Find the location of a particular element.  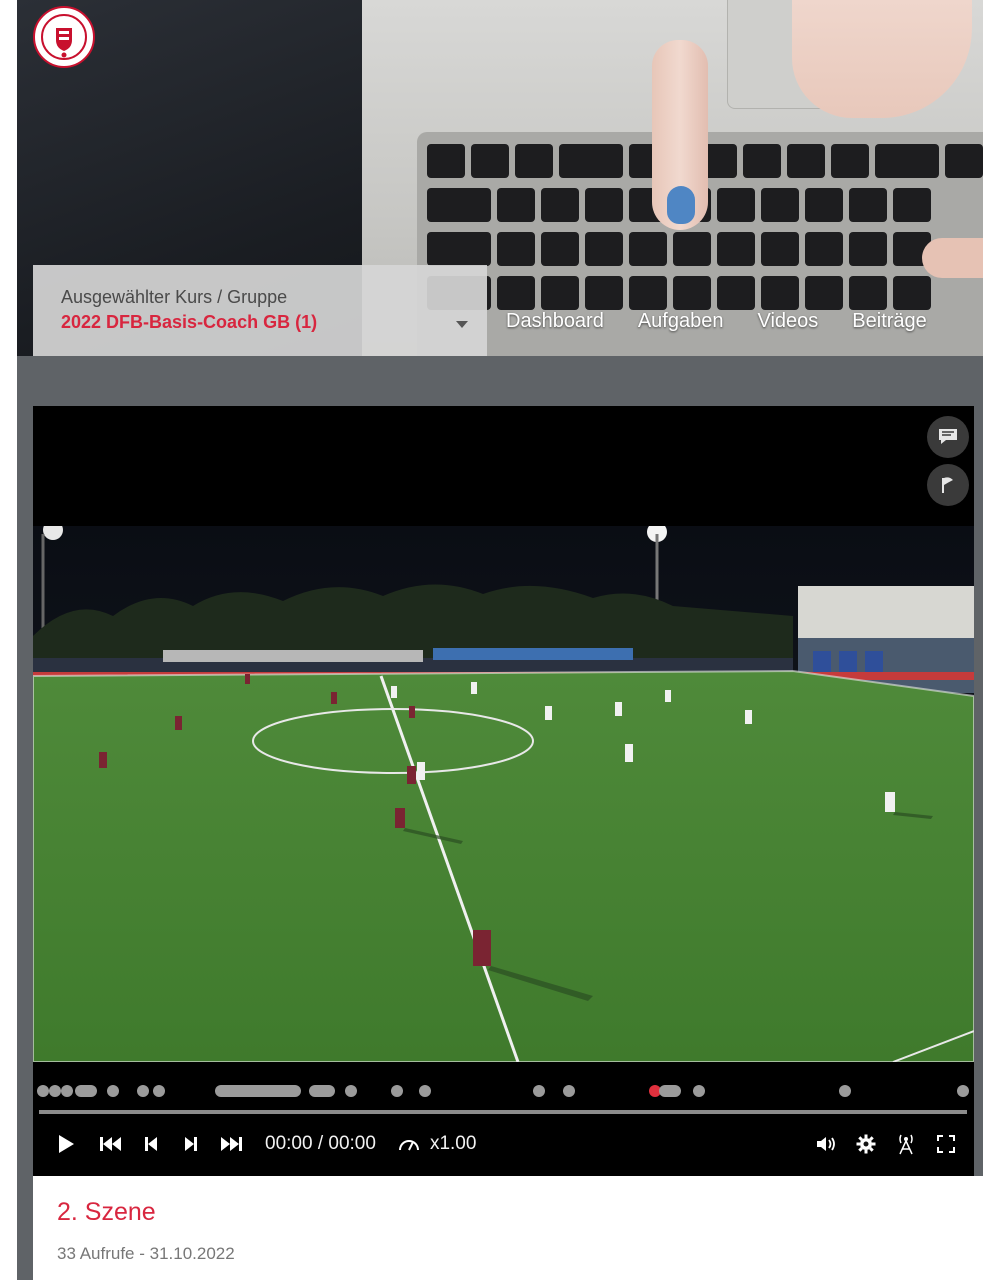

time-display: 00:00 / 00:00 is located at coordinates (320, 1143).